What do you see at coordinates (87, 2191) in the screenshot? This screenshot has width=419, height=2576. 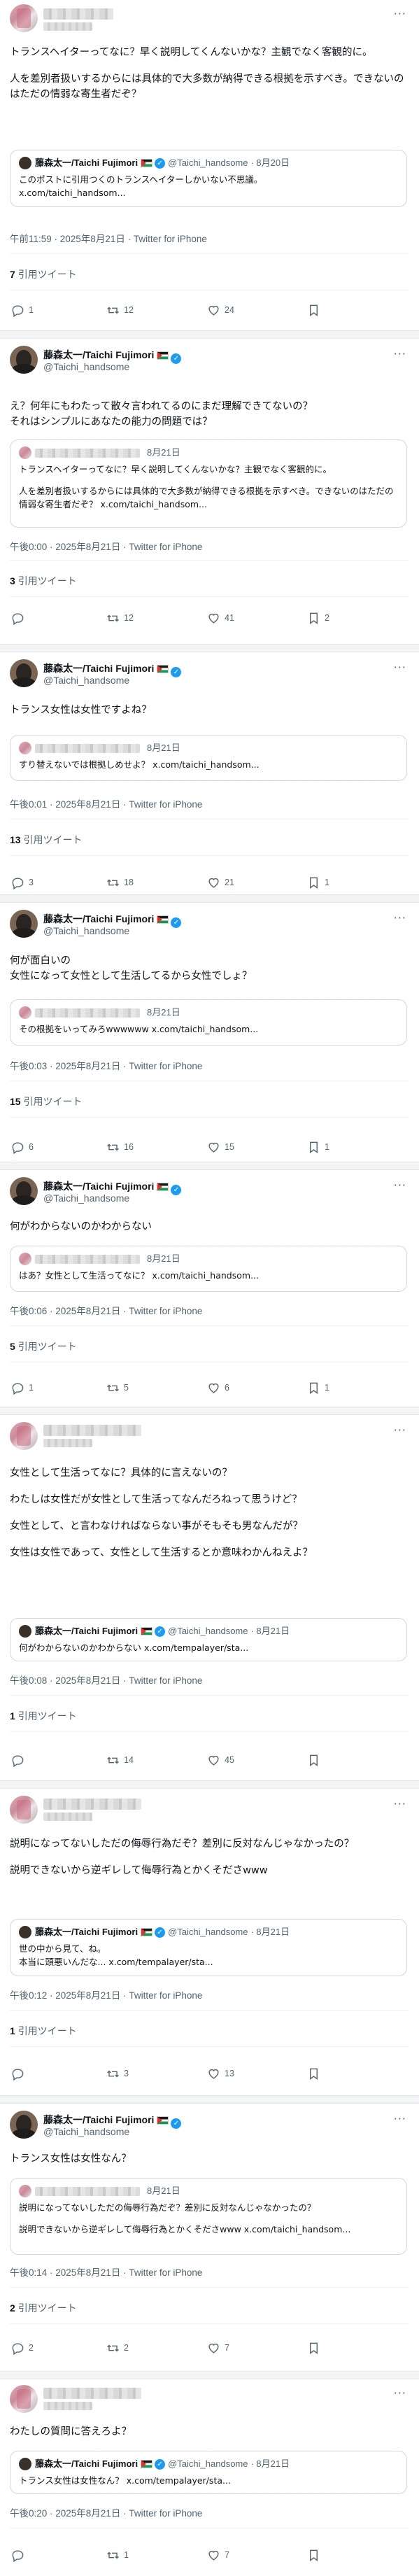 I see `quoted-author-redacted` at bounding box center [87, 2191].